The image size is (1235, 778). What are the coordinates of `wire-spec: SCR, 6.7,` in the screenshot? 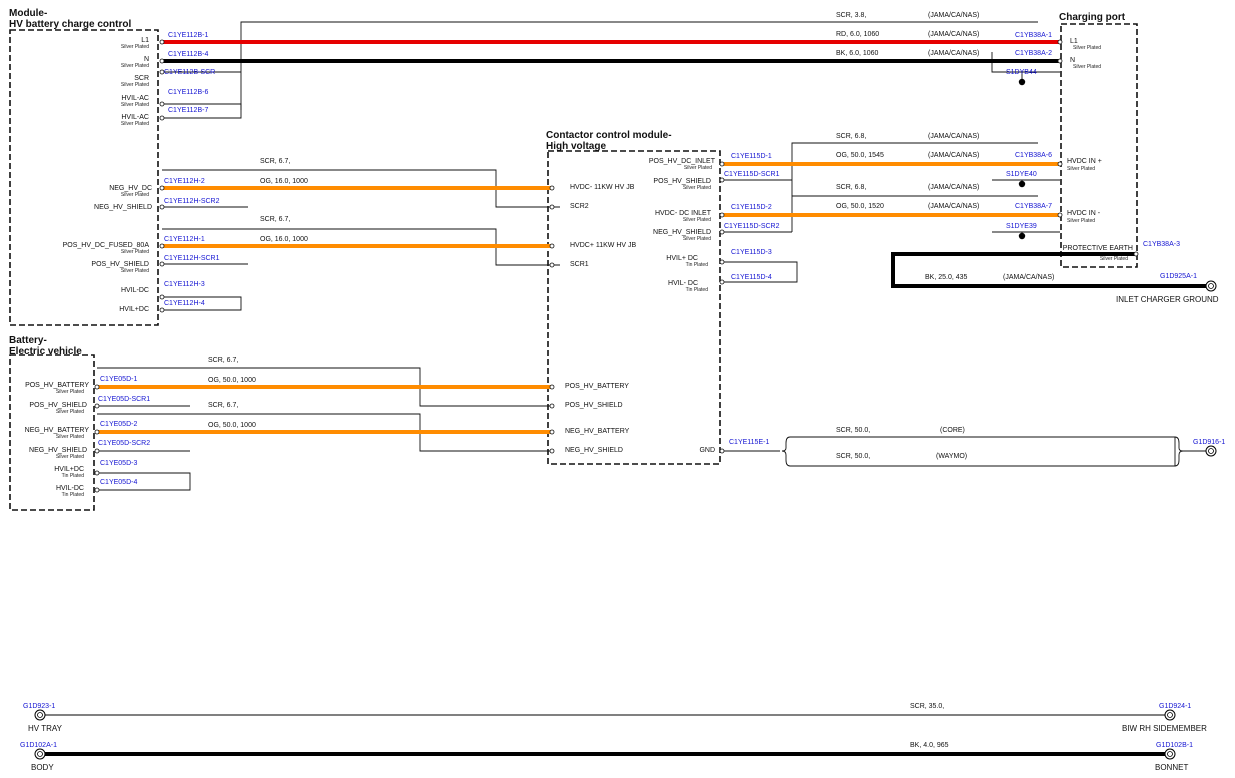 It's located at (275, 219).